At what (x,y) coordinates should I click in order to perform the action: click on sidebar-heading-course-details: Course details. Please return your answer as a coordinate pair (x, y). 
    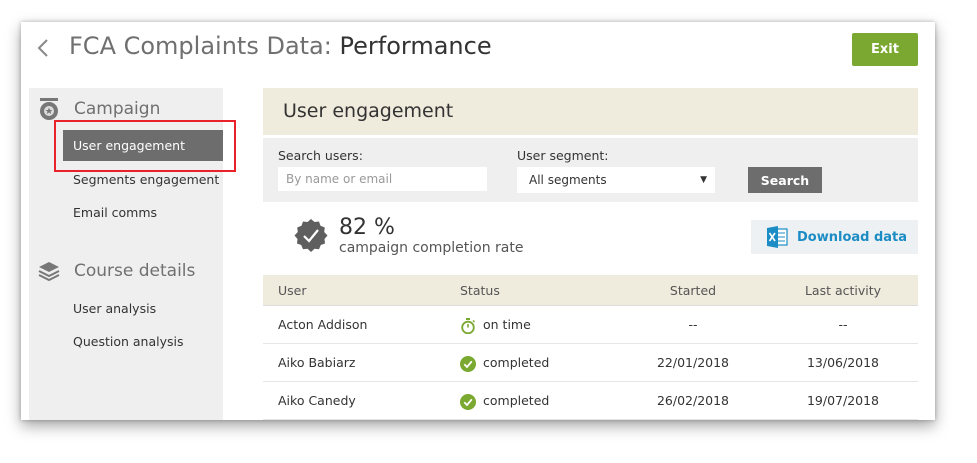
    Looking at the image, I should click on (116, 271).